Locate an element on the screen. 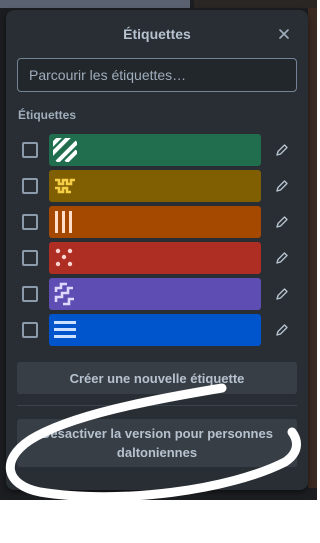 The height and width of the screenshot is (543, 320). divider is located at coordinates (157, 405).